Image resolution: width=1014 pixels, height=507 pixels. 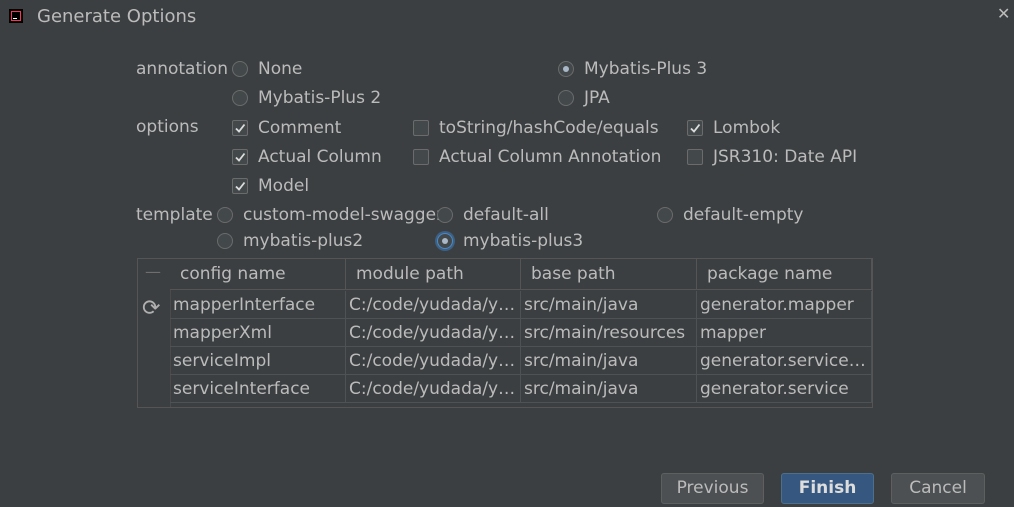 What do you see at coordinates (827, 488) in the screenshot?
I see `finish-button: Finish` at bounding box center [827, 488].